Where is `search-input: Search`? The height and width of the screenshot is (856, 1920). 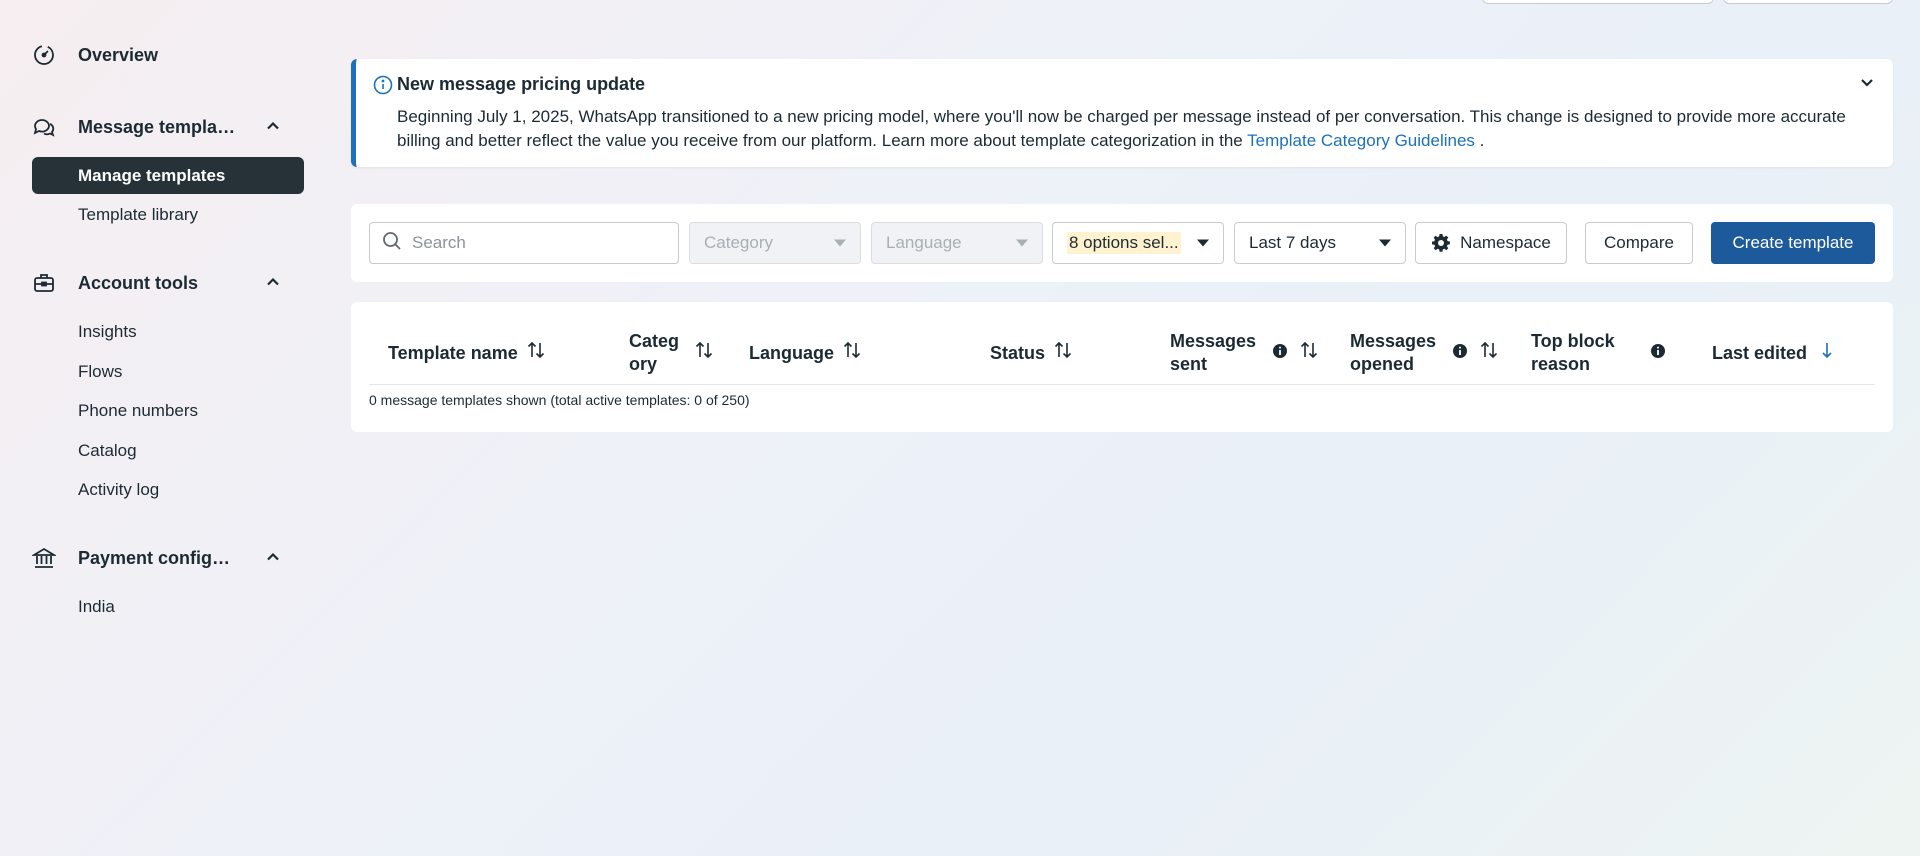 search-input: Search is located at coordinates (524, 243).